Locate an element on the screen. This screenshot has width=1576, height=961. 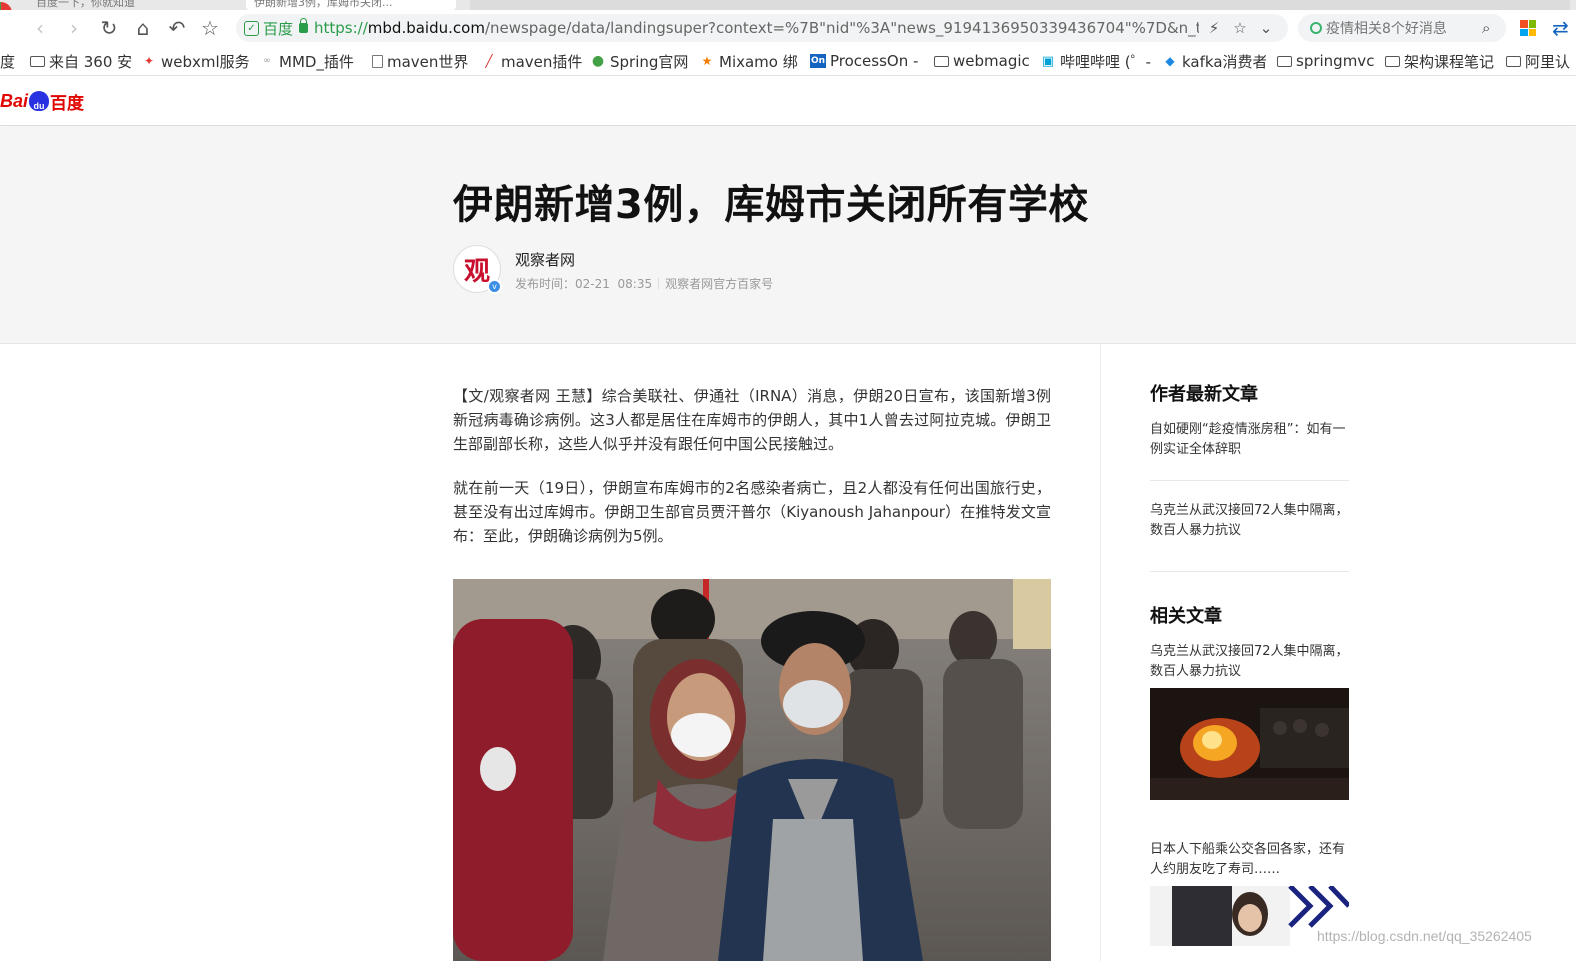
bookmark-label: 来自 360 安 is located at coordinates (91, 61).